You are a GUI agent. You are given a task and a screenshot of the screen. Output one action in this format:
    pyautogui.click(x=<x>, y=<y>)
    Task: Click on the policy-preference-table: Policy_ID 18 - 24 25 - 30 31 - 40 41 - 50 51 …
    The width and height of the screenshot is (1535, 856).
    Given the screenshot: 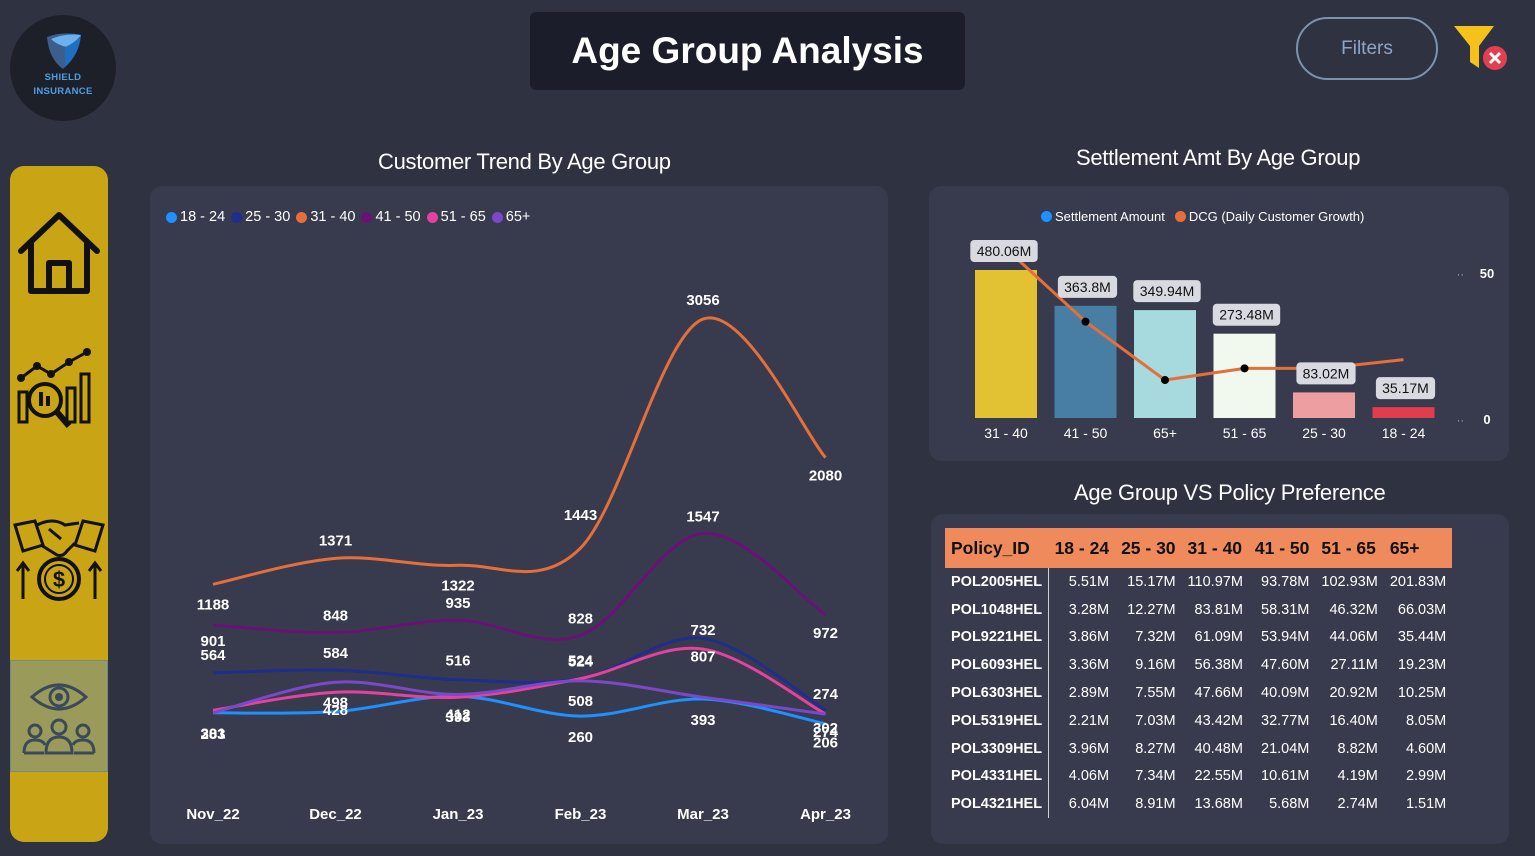 What is the action you would take?
    pyautogui.click(x=1199, y=673)
    